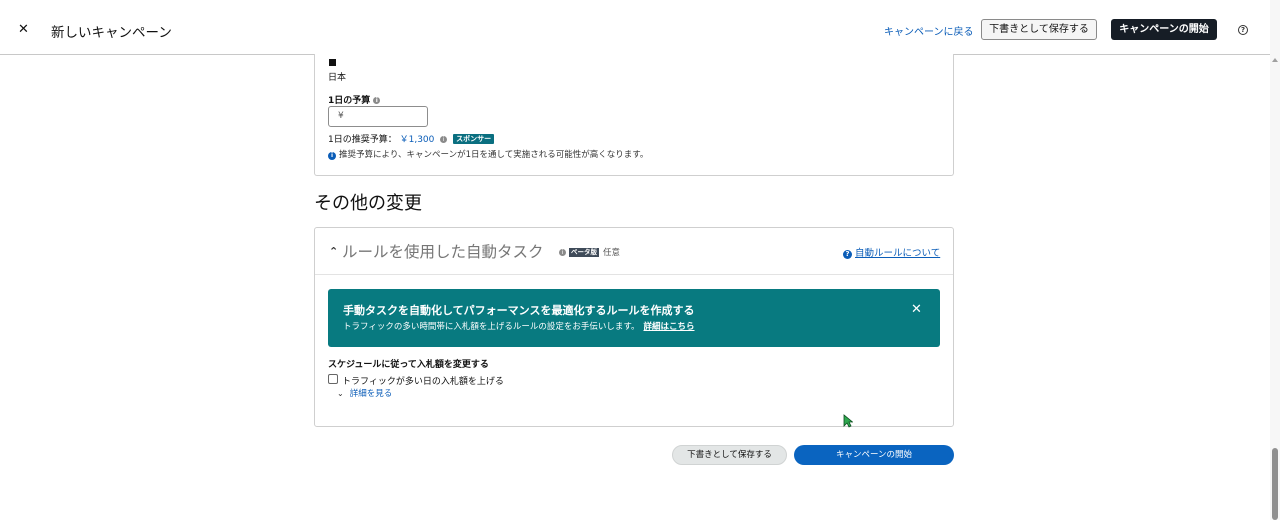 This screenshot has height=520, width=1280. I want to click on recommended-budget-row: 1日の推奨予算： ￥1,300 i スポンサー, so click(411, 138).